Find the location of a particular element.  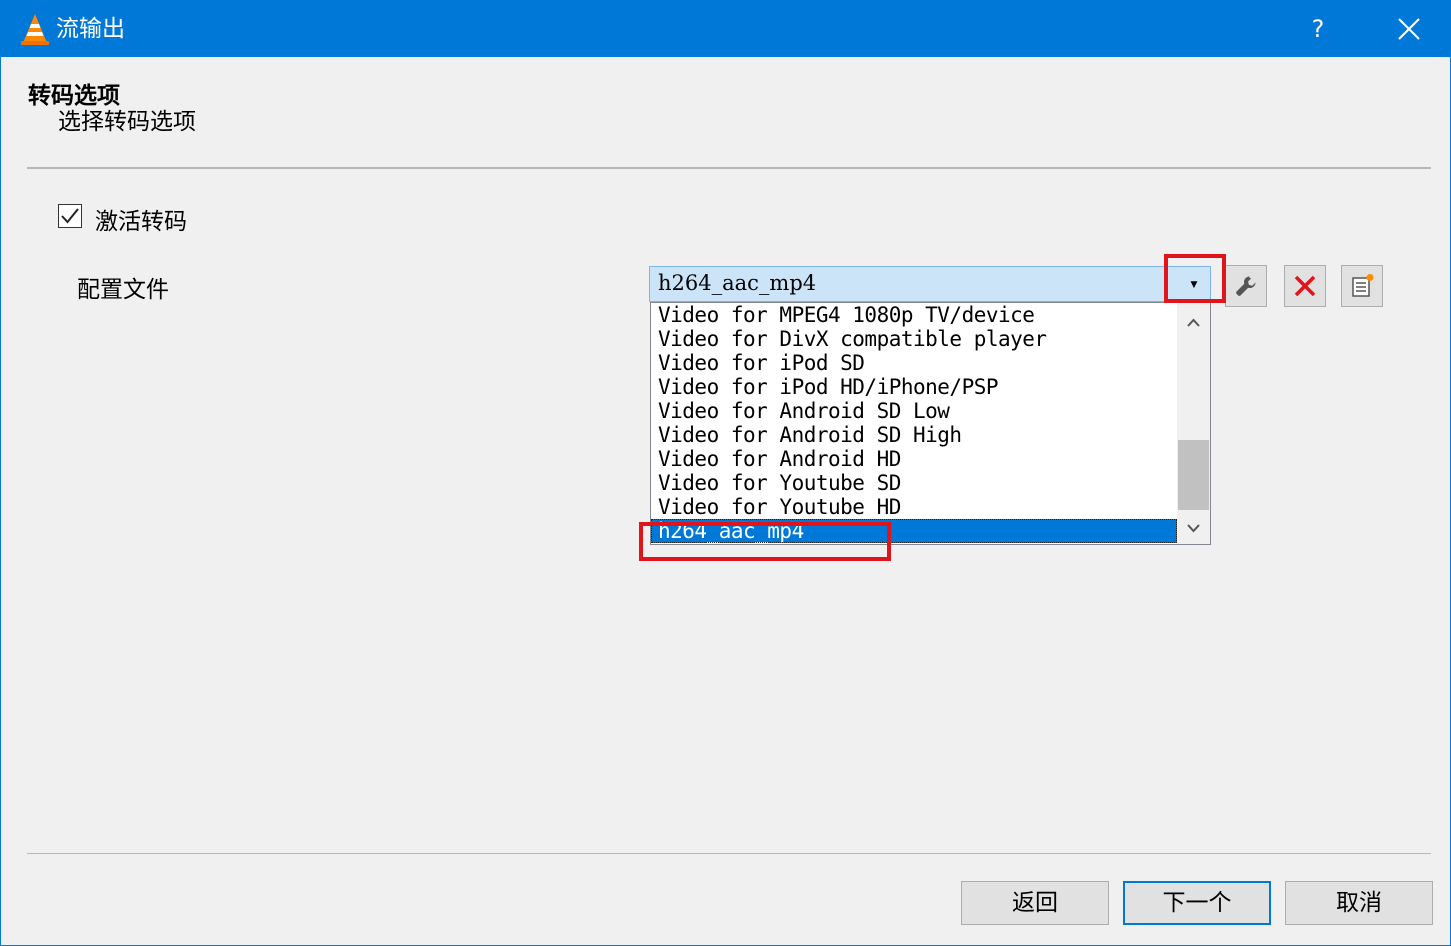

profile-option: Video for Youtube SD is located at coordinates (914, 483).